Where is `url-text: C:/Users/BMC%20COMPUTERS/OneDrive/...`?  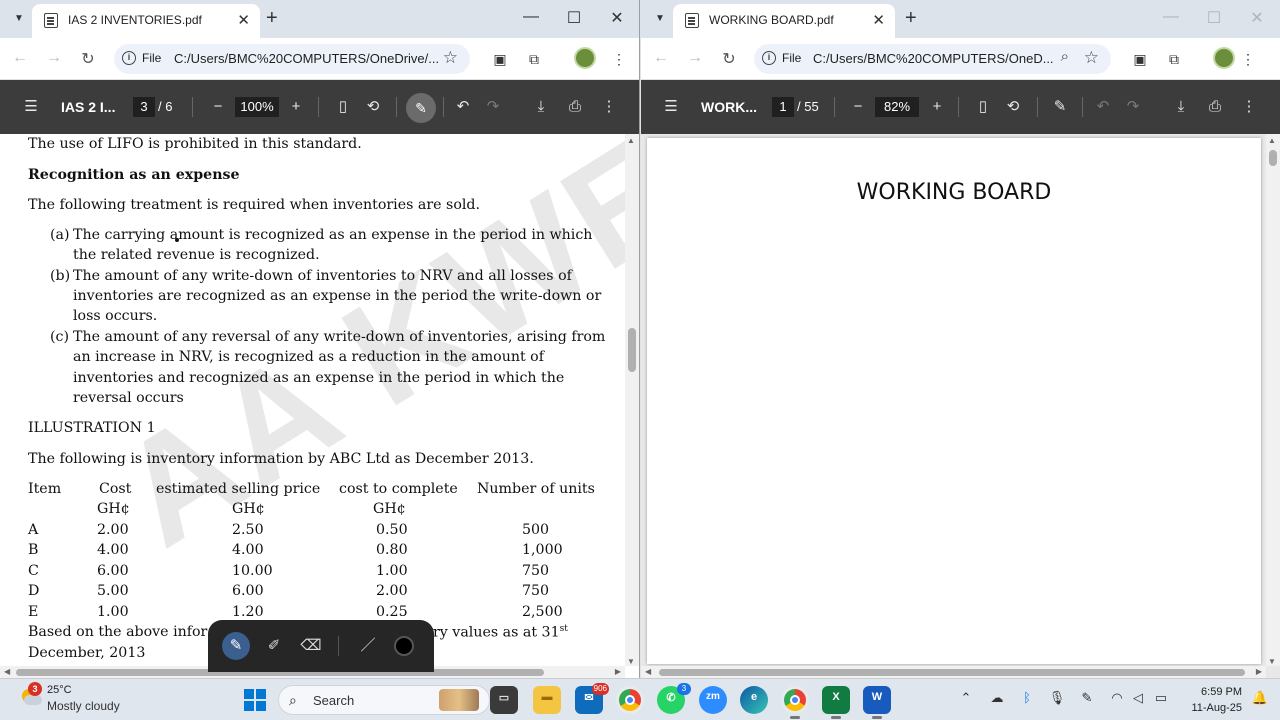 url-text: C:/Users/BMC%20COMPUTERS/OneDrive/... is located at coordinates (306, 58).